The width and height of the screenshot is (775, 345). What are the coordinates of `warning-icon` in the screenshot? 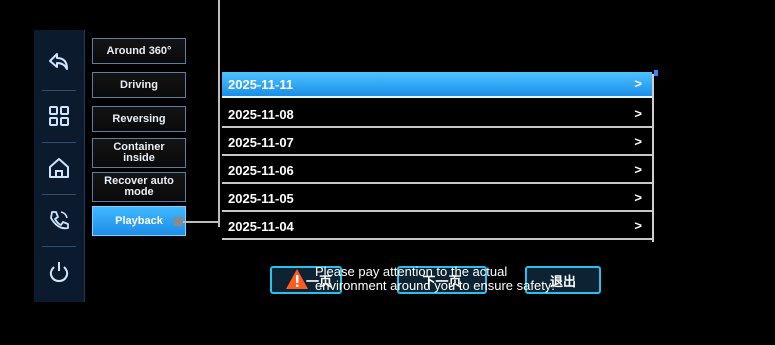 It's located at (297, 279).